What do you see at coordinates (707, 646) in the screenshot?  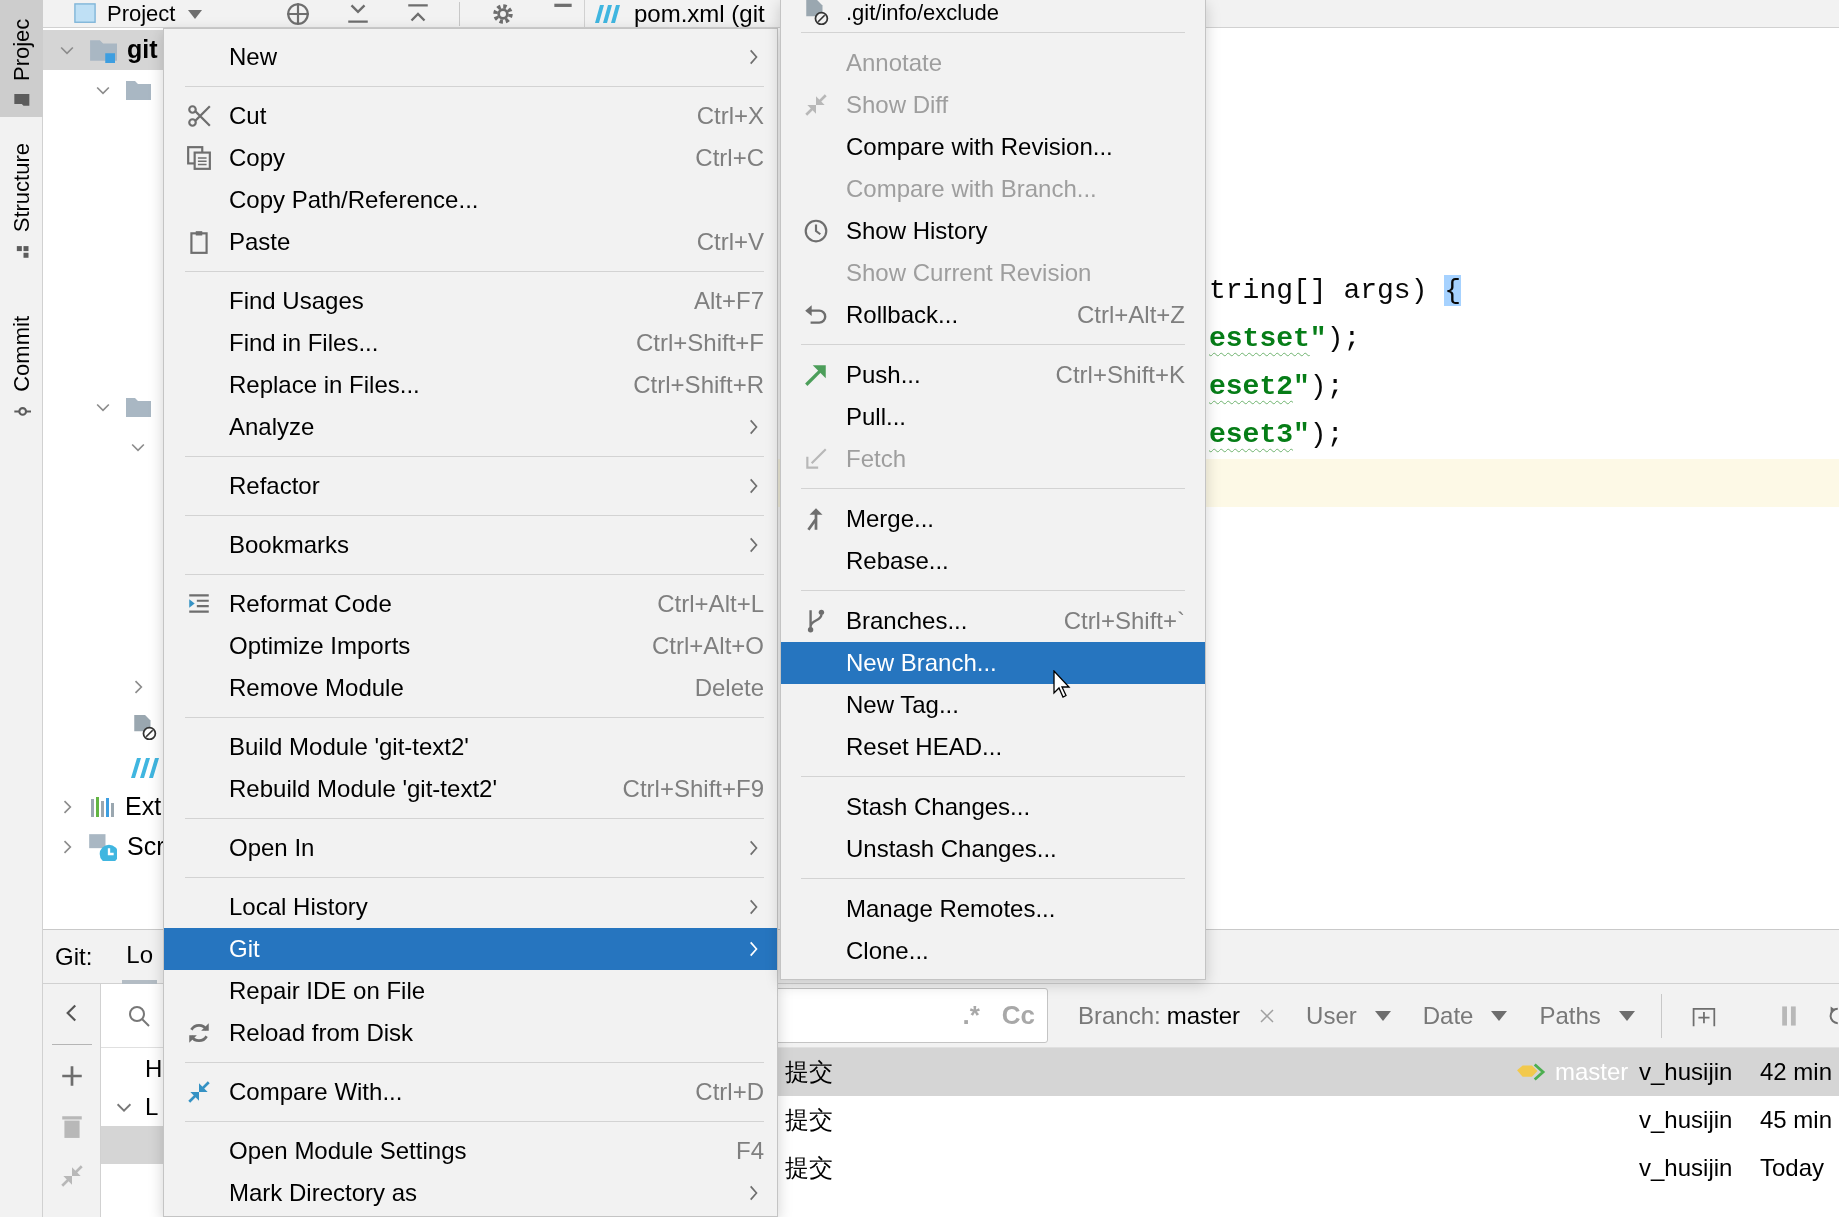 I see `shortcut-text: Ctrl+Alt+O` at bounding box center [707, 646].